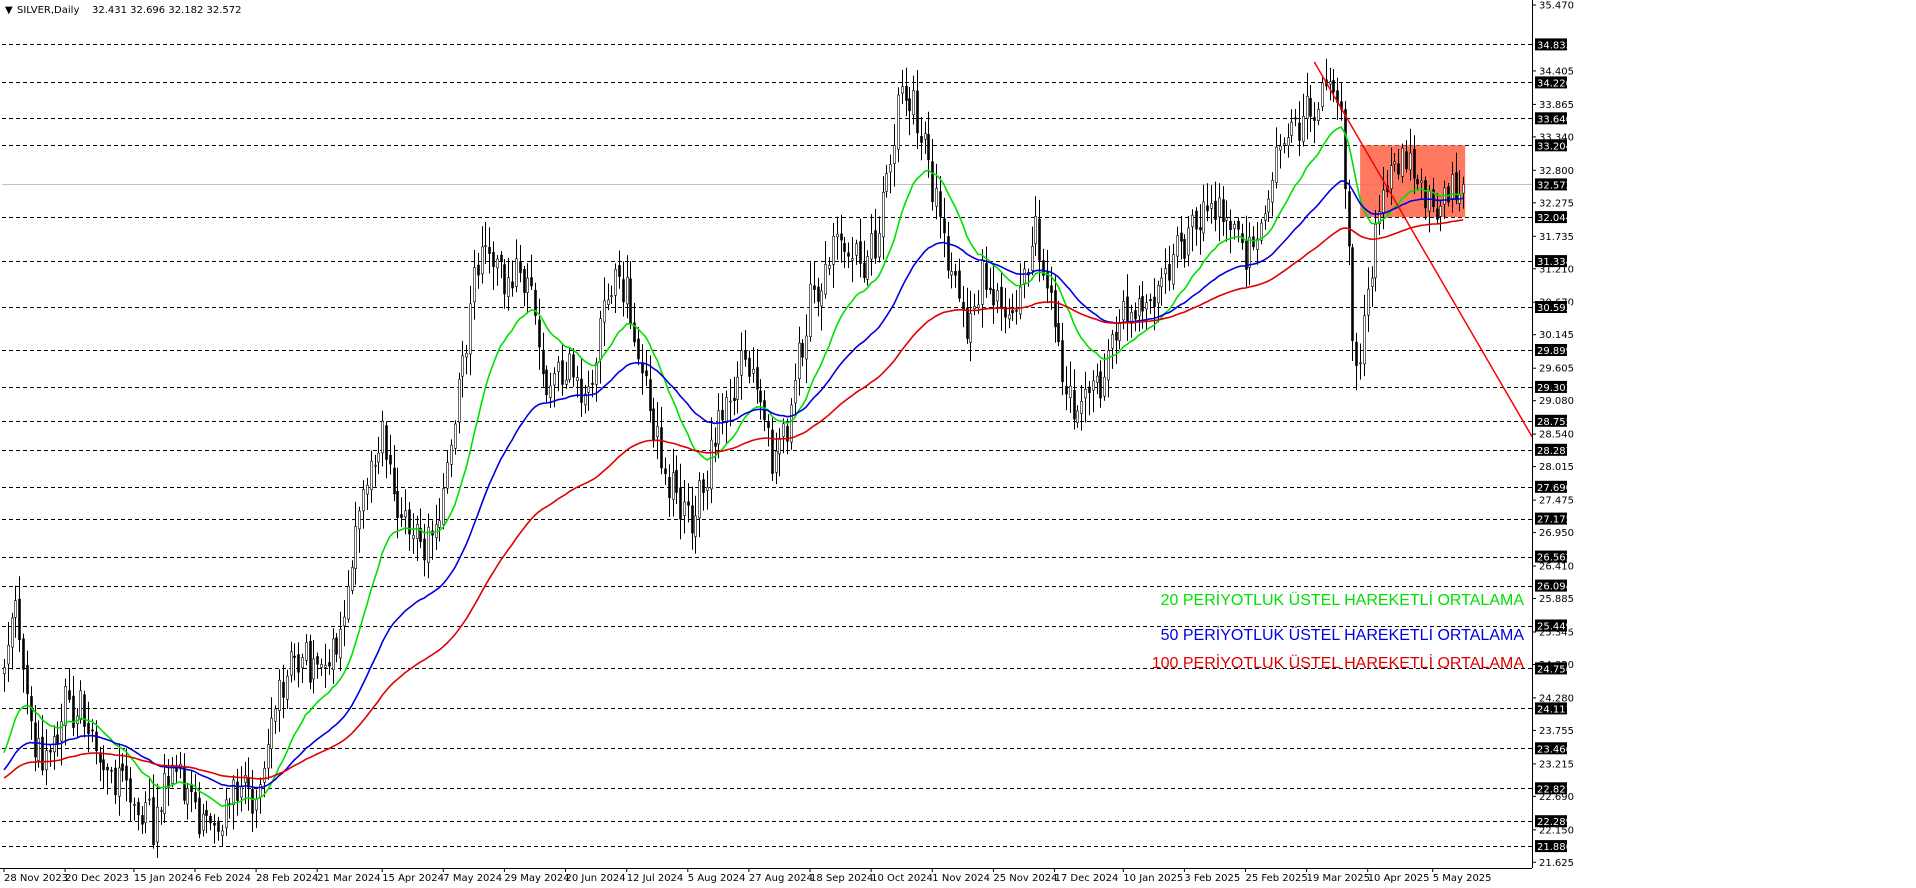 The height and width of the screenshot is (888, 1916). What do you see at coordinates (1554, 45) in the screenshot?
I see `level-price-label: 34.833` at bounding box center [1554, 45].